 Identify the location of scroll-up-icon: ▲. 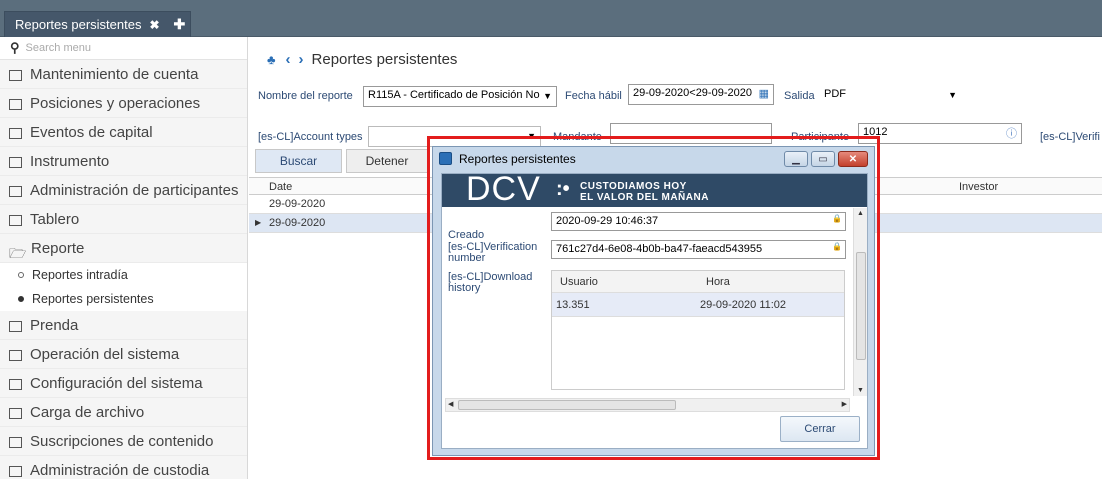
(860, 213).